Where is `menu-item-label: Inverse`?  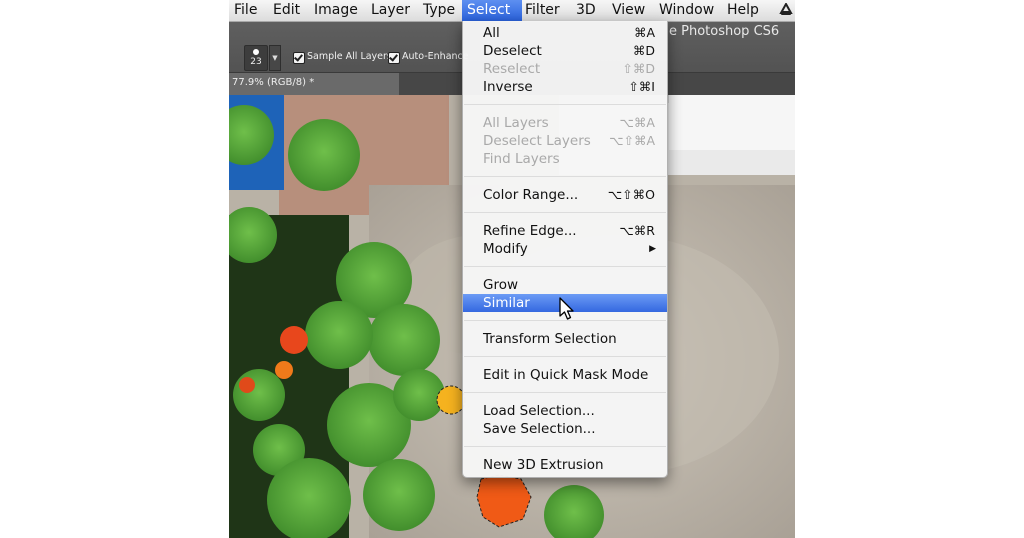 menu-item-label: Inverse is located at coordinates (508, 87).